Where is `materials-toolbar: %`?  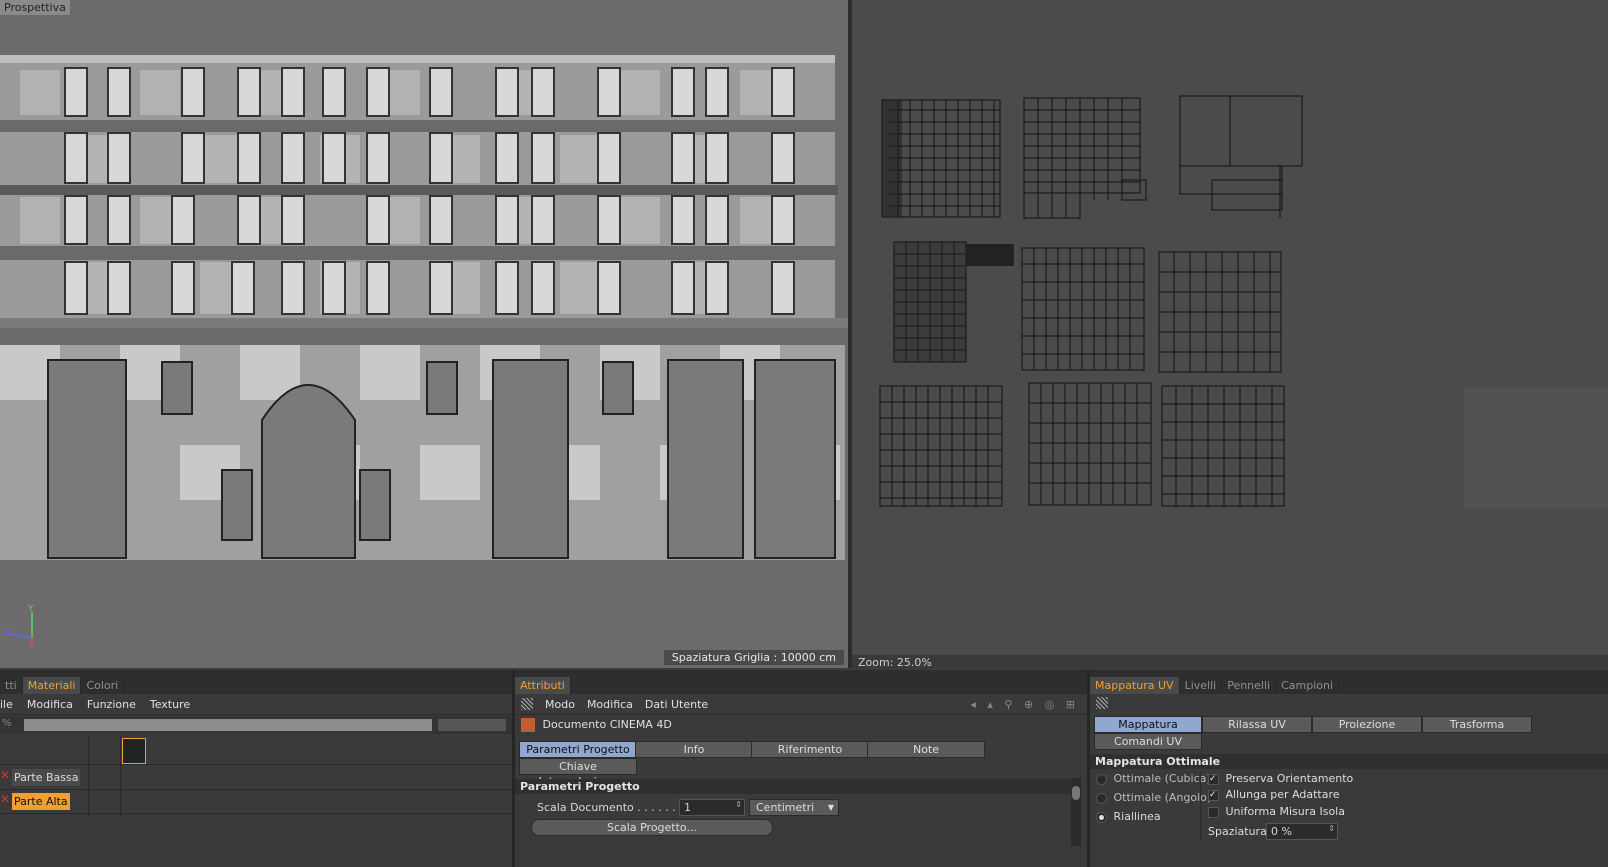 materials-toolbar: % is located at coordinates (256, 725).